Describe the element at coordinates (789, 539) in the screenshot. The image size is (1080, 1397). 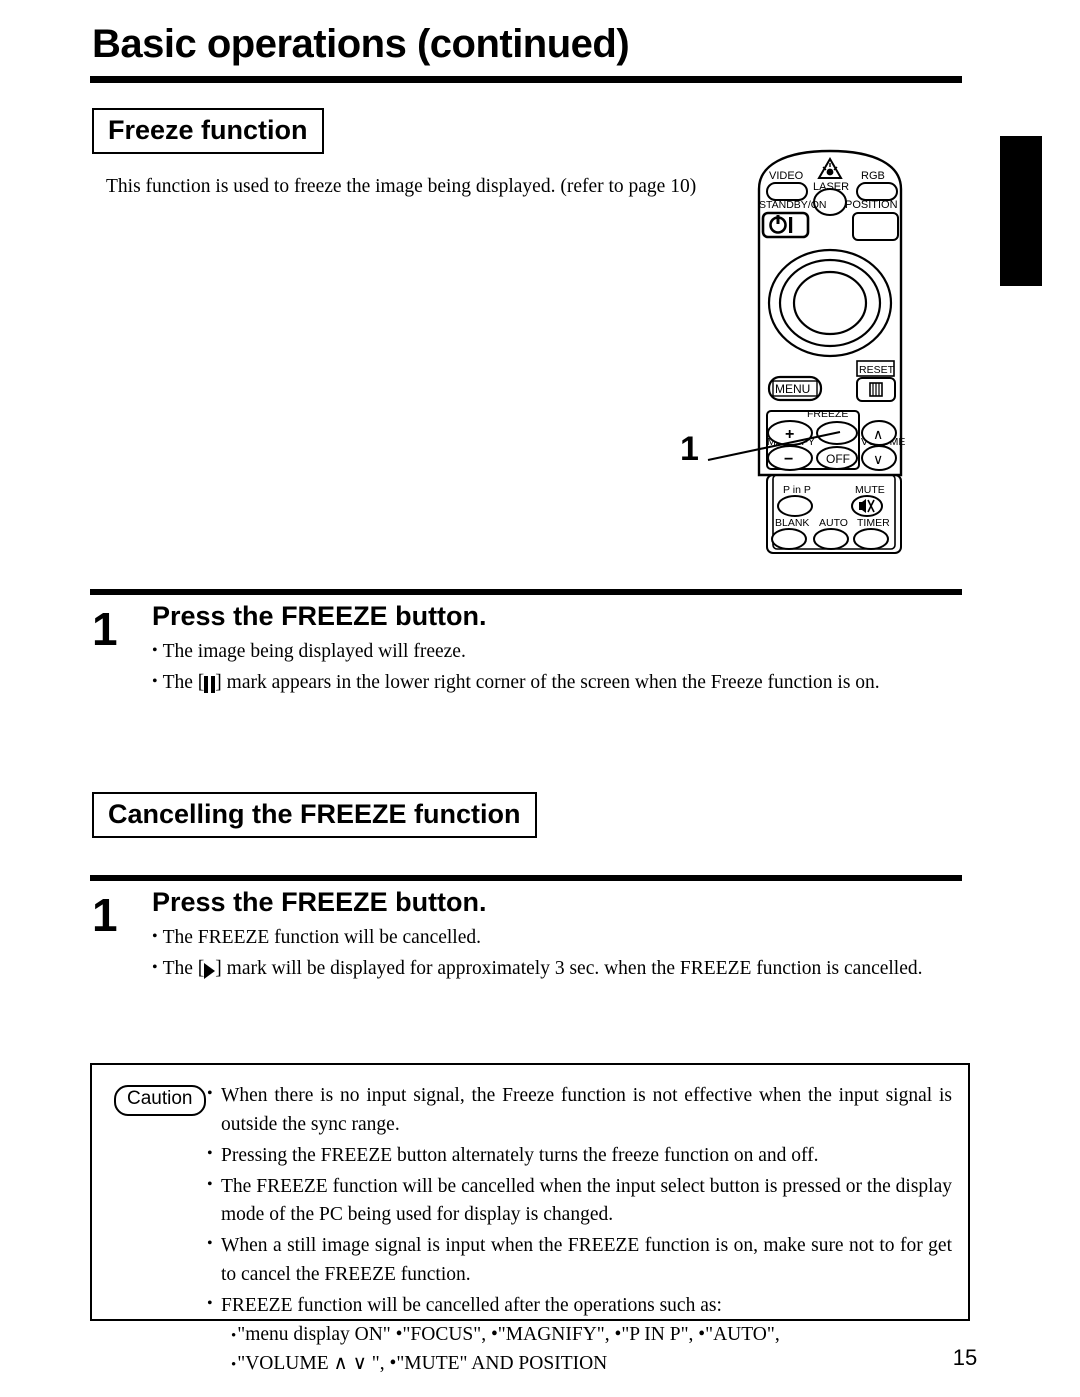
I see `remote-button-blank` at that location.